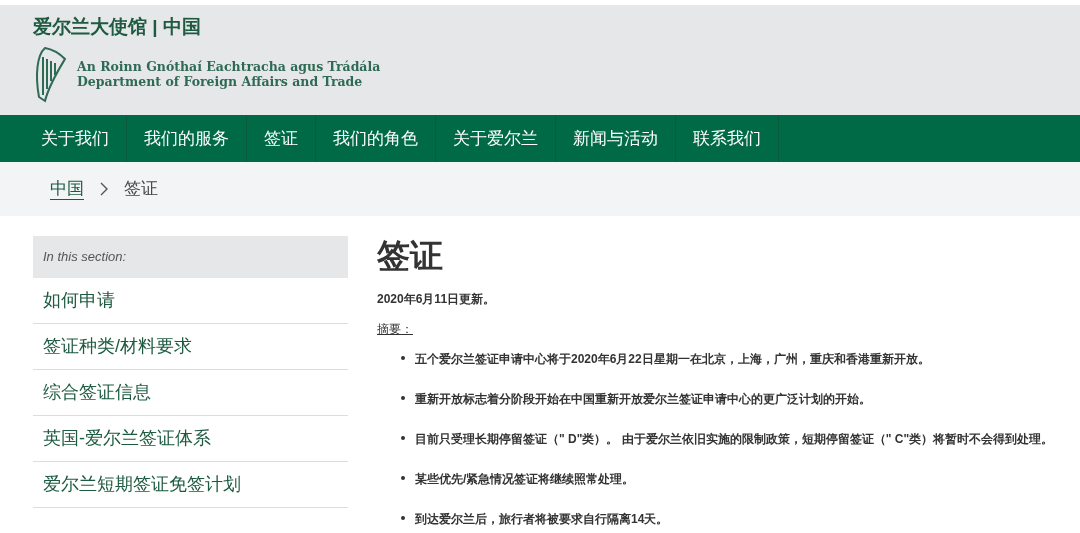 Image resolution: width=1080 pixels, height=533 pixels. What do you see at coordinates (190, 484) in the screenshot?
I see `sidebar-item: 爱尔兰短期签证免签计划` at bounding box center [190, 484].